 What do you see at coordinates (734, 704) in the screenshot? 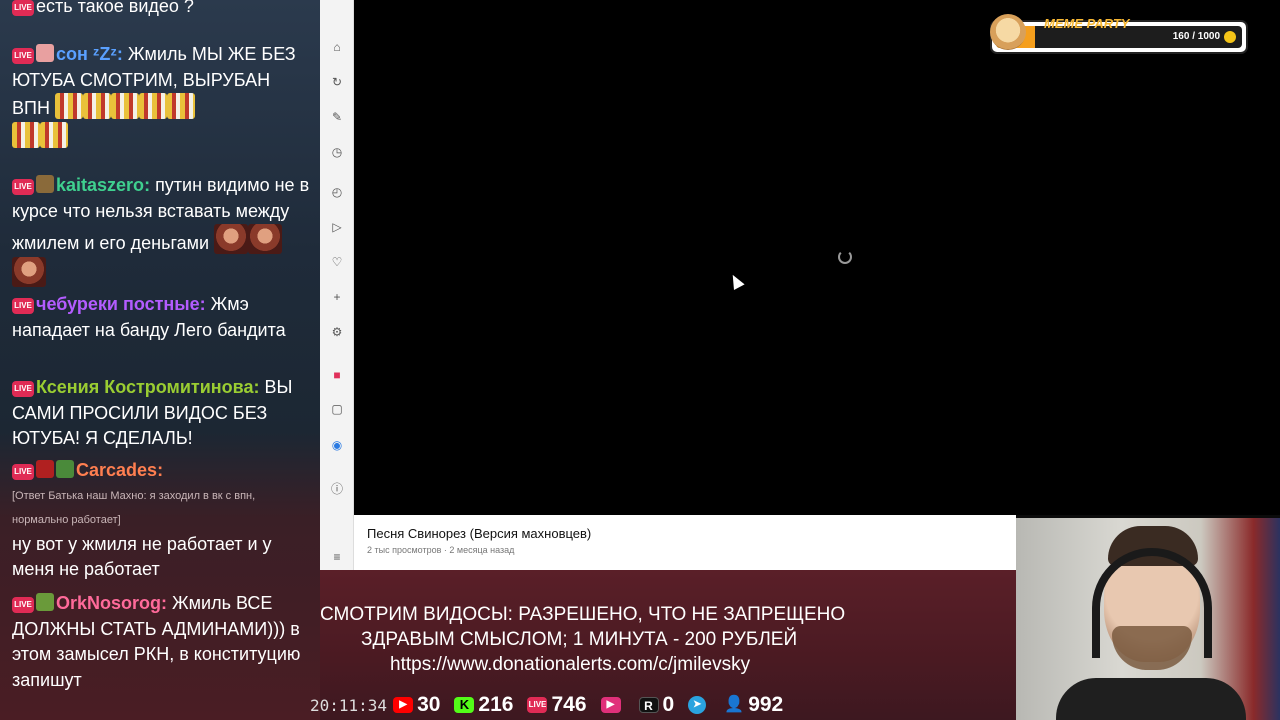
I see `user-icon: 👤` at bounding box center [734, 704].